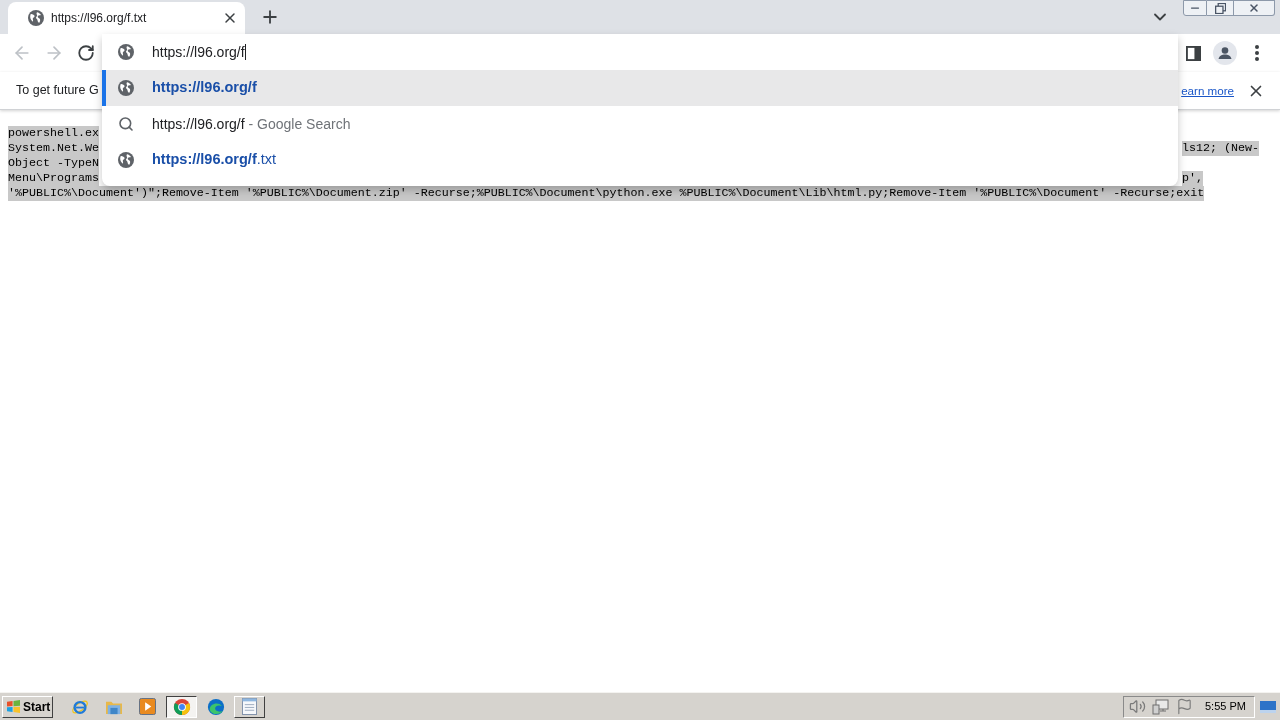 This screenshot has height=720, width=1280. I want to click on media-player-icon, so click(147, 706).